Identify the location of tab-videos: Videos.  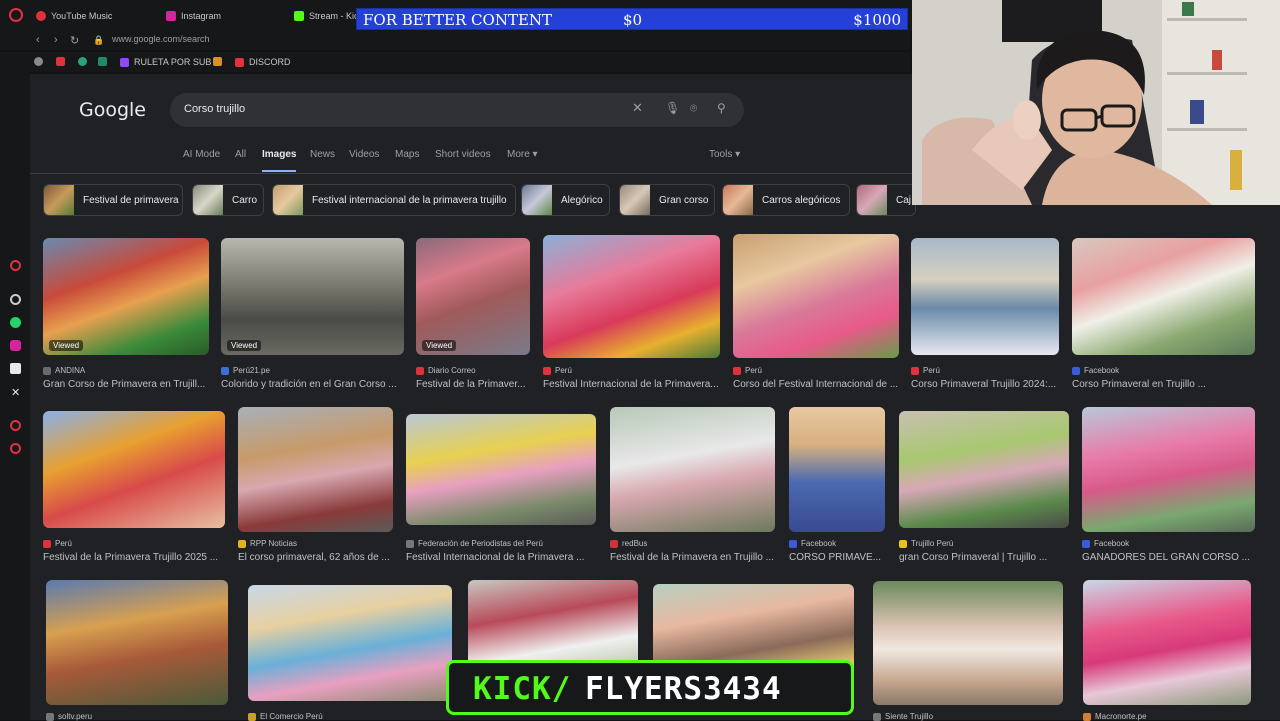
(364, 154).